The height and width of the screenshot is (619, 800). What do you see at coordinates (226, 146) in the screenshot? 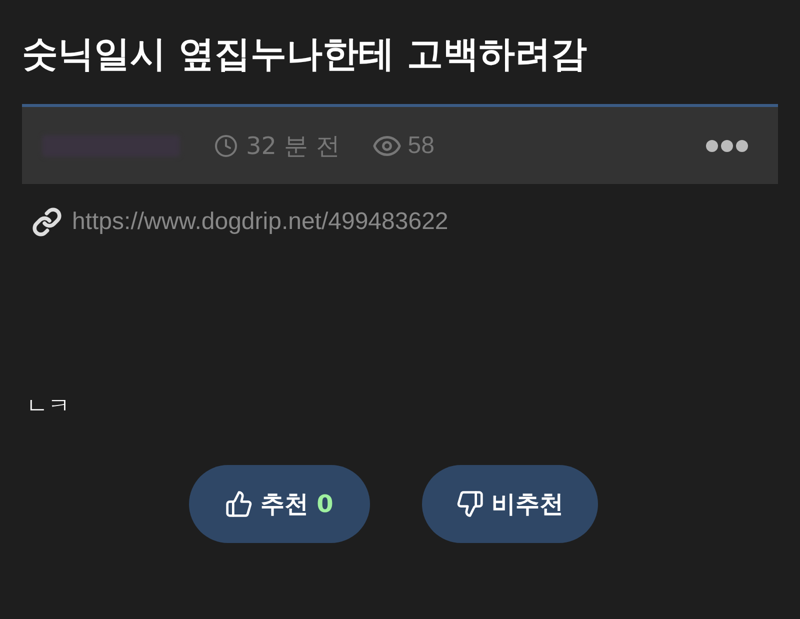
I see `clock-icon` at bounding box center [226, 146].